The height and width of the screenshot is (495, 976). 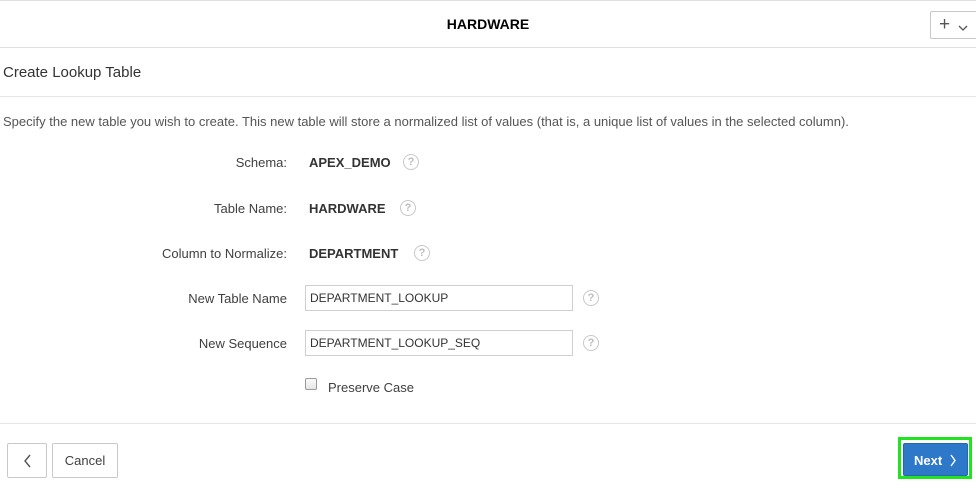 I want to click on column-to-normalize-value: DEPARTMENT, so click(x=354, y=253).